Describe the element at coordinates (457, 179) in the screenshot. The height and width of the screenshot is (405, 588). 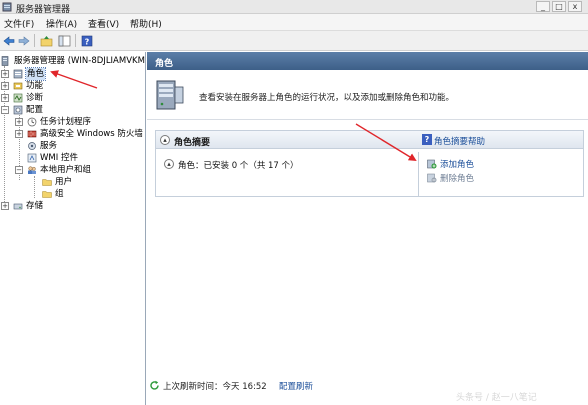
I see `remove-roles-label: 删除角色` at that location.